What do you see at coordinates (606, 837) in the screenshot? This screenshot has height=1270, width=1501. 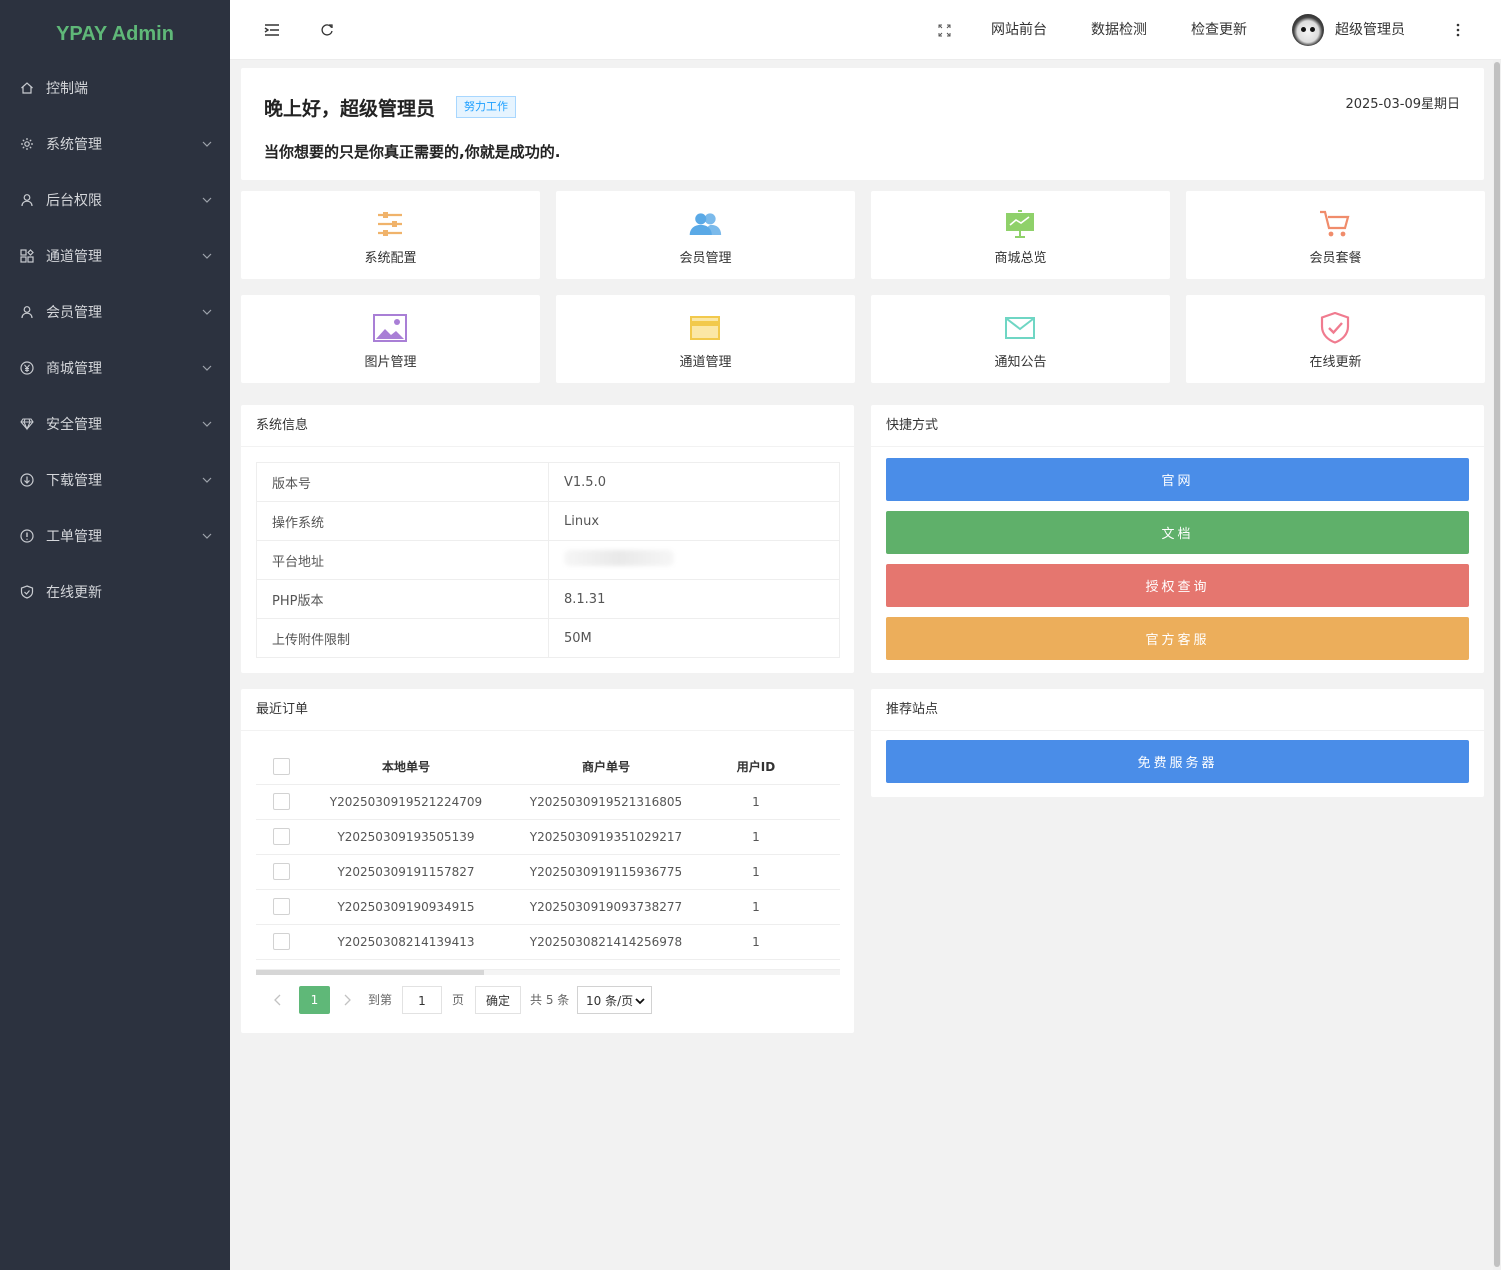 I see `table-cell: Y2025030919351029217` at bounding box center [606, 837].